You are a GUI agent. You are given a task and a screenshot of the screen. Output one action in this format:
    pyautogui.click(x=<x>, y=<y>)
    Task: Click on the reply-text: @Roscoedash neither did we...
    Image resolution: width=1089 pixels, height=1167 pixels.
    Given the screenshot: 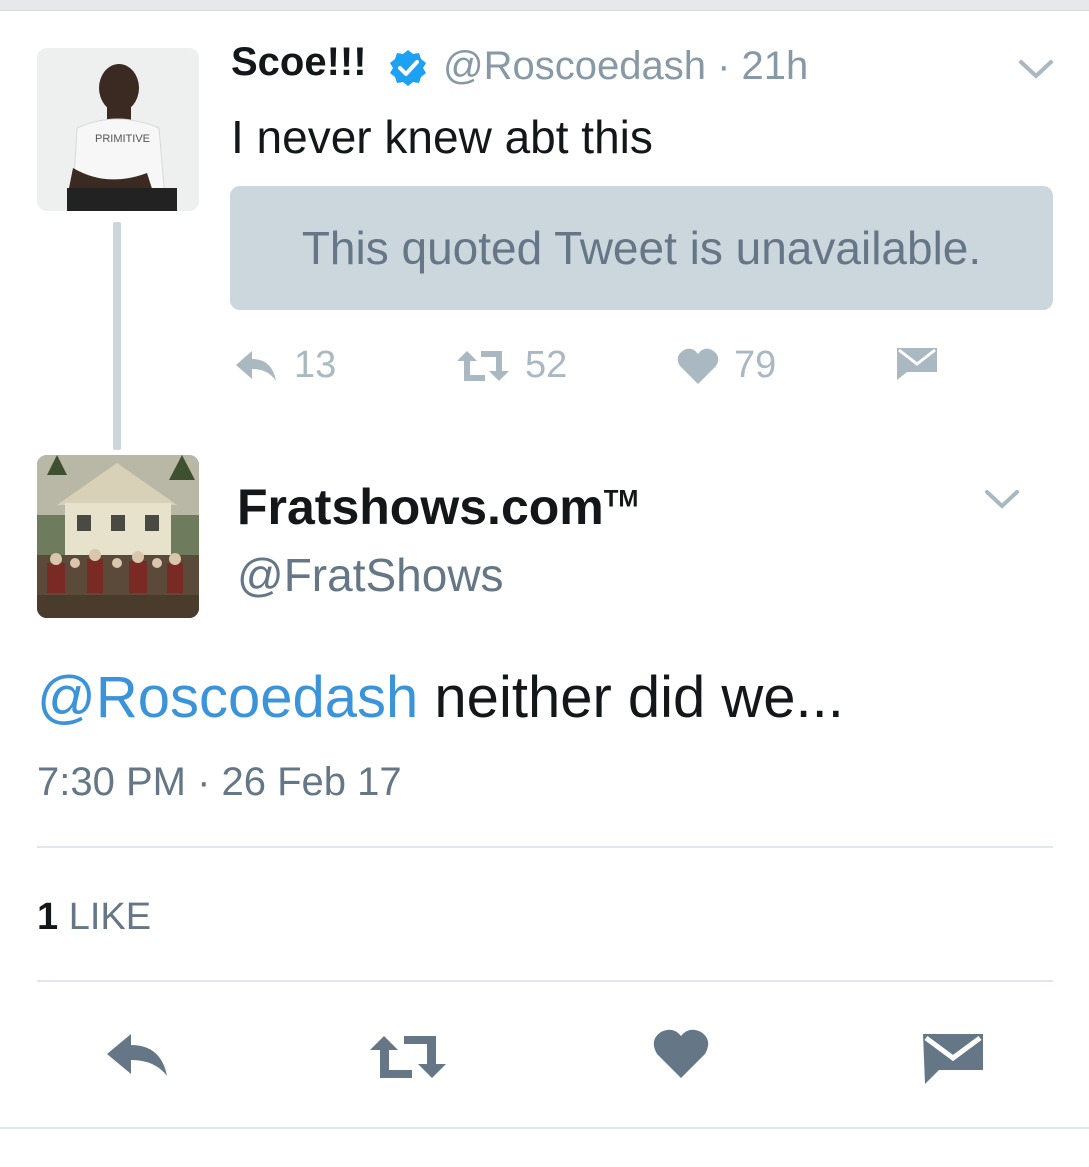 What is the action you would take?
    pyautogui.click(x=440, y=697)
    